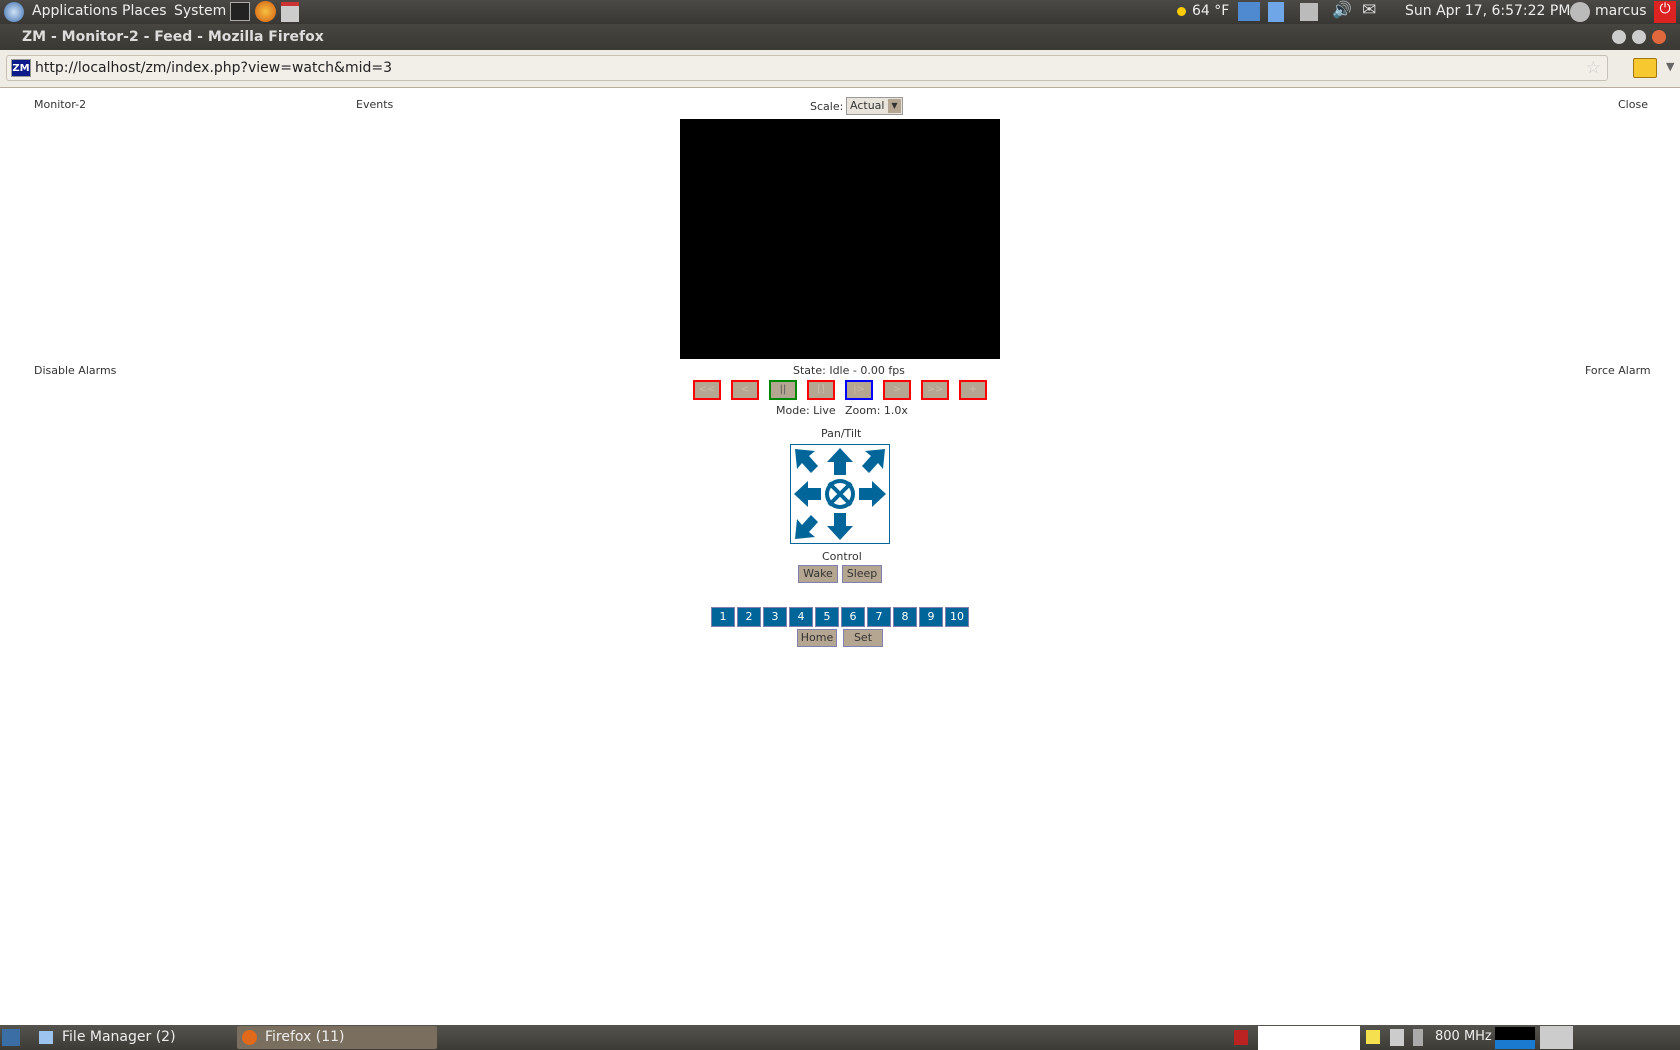  I want to click on disable-alarms-link: Disable Alarms, so click(75, 370).